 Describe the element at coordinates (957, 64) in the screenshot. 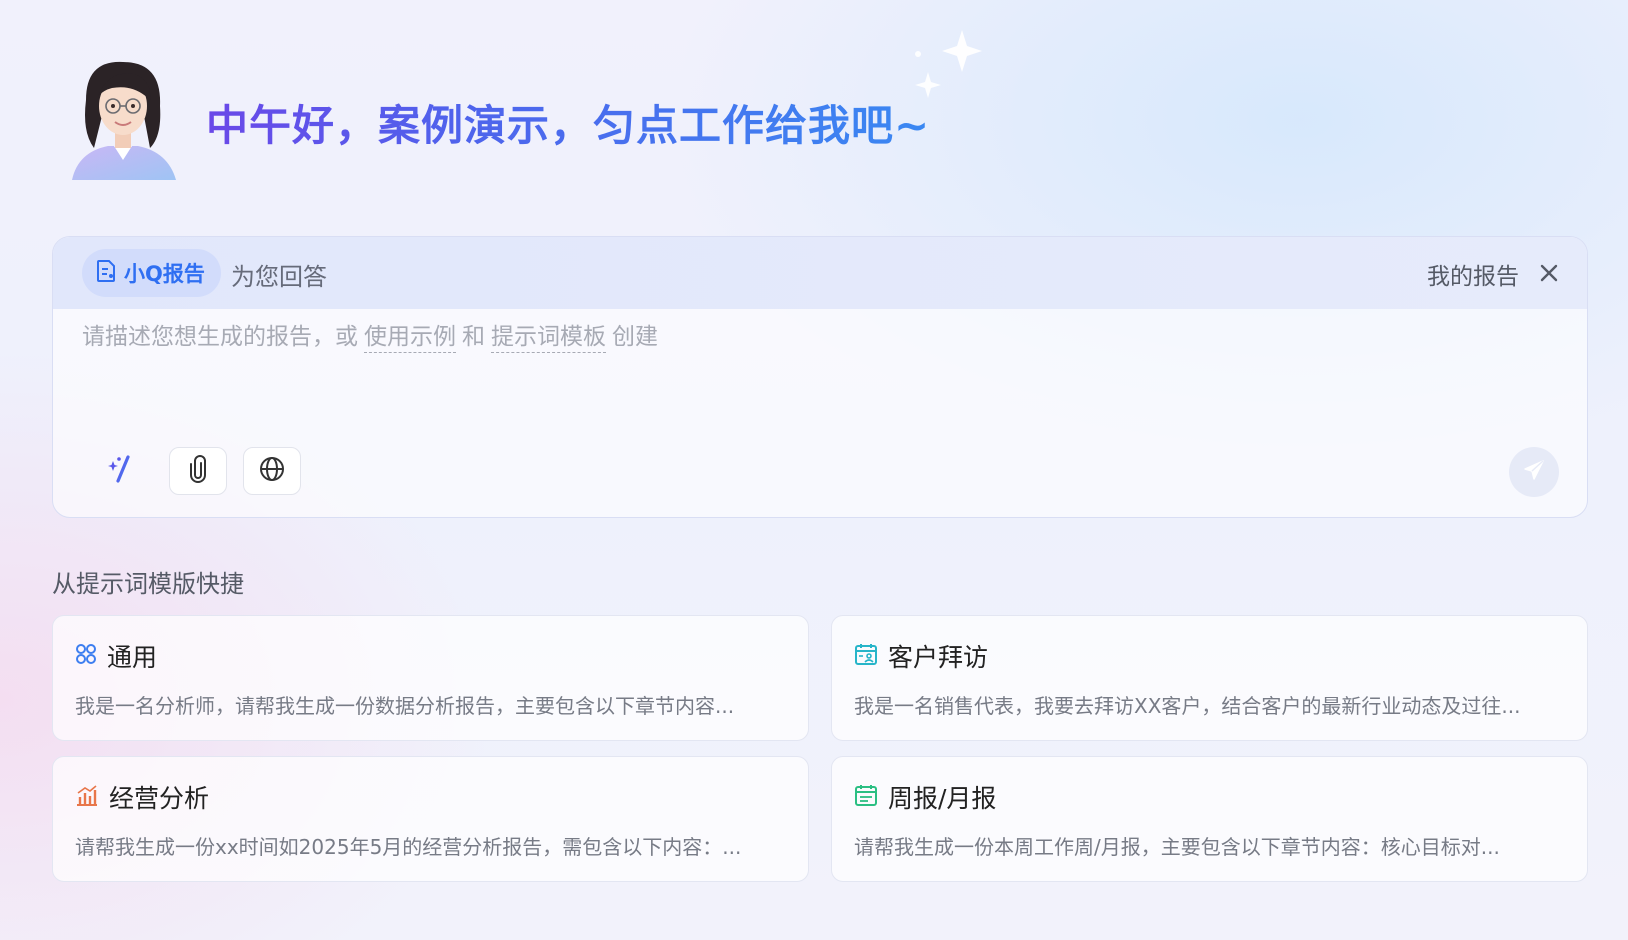

I see `sparkle-icon` at that location.